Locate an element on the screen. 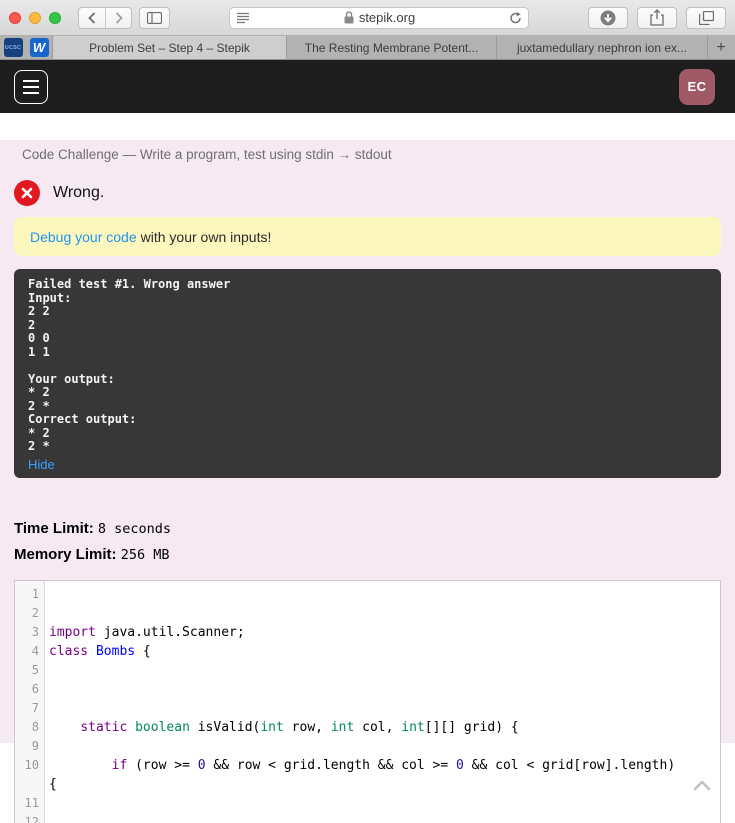  share-icon is located at coordinates (657, 17).